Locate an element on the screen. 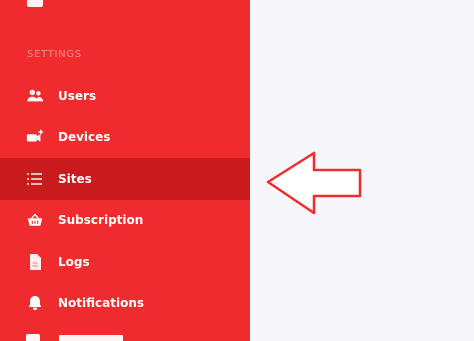  partial-next-item is located at coordinates (96, 337).